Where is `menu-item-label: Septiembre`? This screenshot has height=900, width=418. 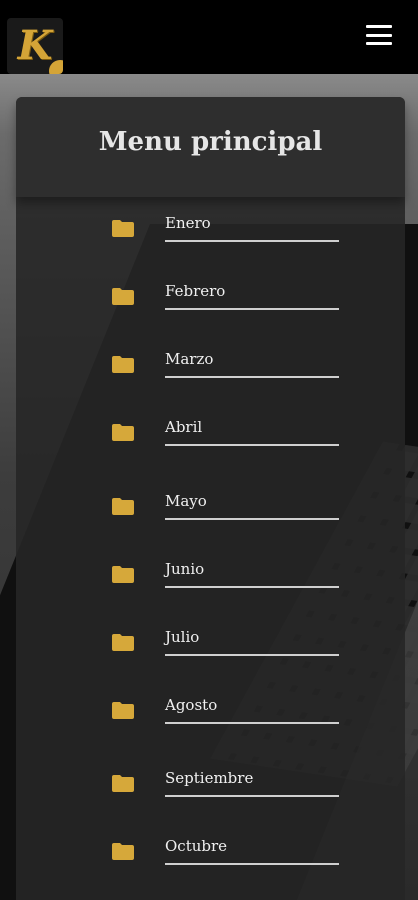
menu-item-label: Septiembre is located at coordinates (209, 778).